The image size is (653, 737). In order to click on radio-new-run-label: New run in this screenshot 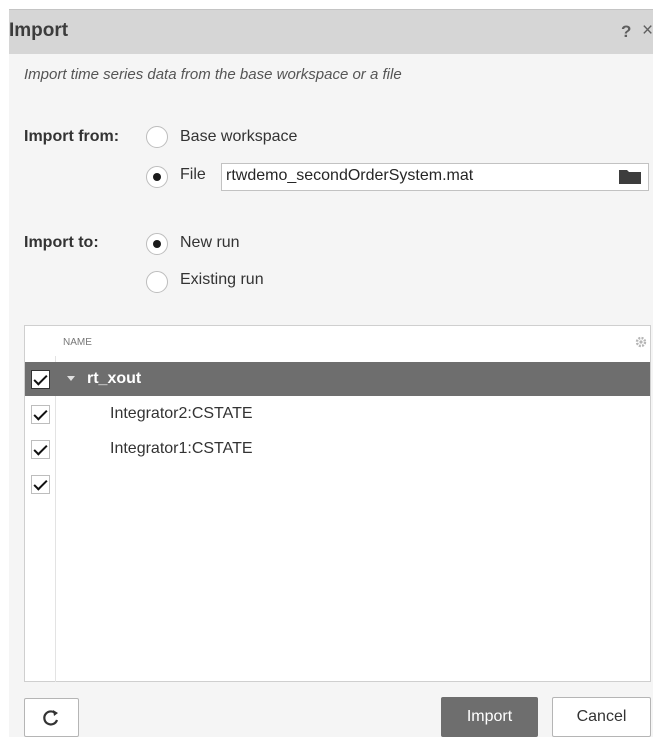, I will do `click(210, 243)`.